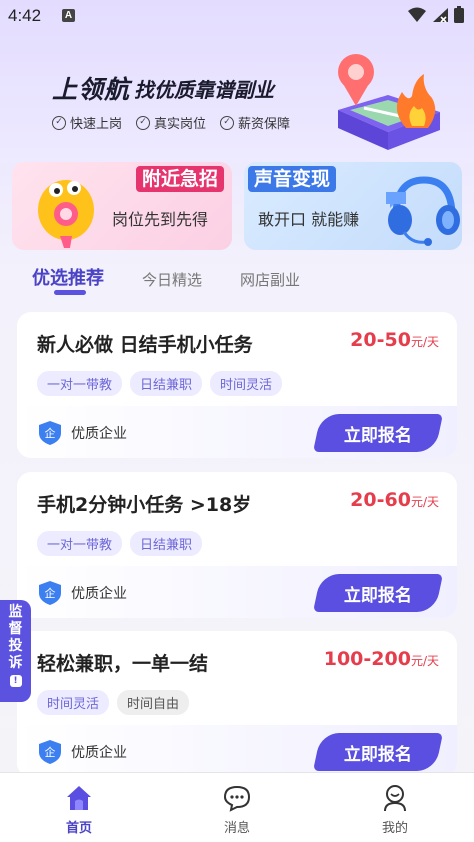  Describe the element at coordinates (15, 681) in the screenshot. I see `alert-icon: !` at that location.